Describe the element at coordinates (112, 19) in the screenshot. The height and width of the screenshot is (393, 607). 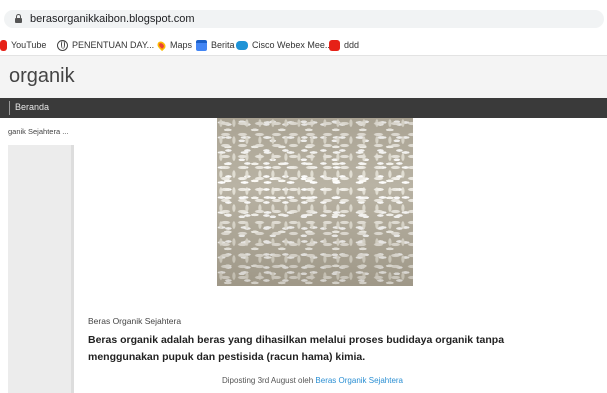
I see `url-text: berasorganikkaibon.blogspot.com` at that location.